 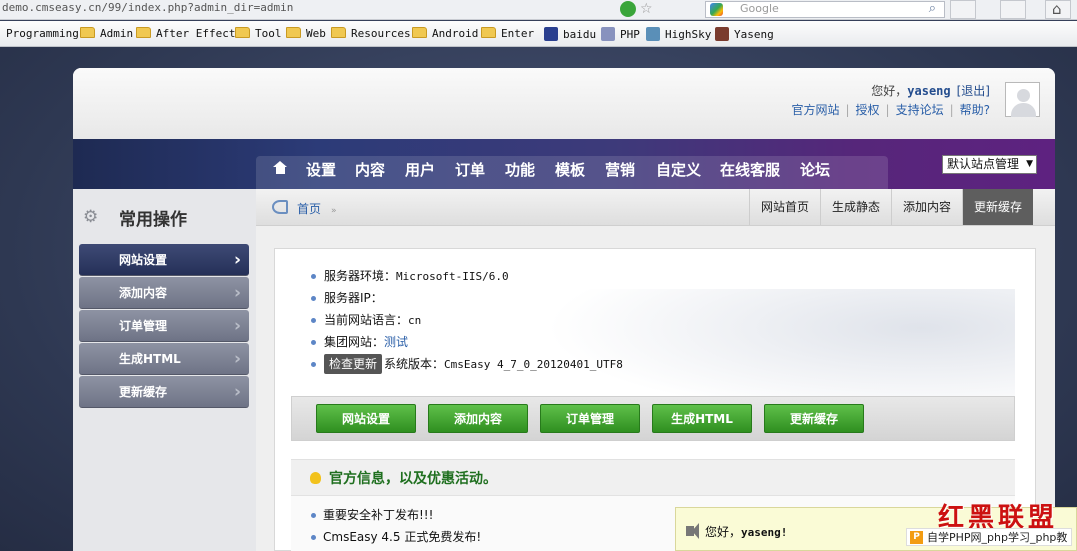 I want to click on nav-item-functions: 功能, so click(x=520, y=169).